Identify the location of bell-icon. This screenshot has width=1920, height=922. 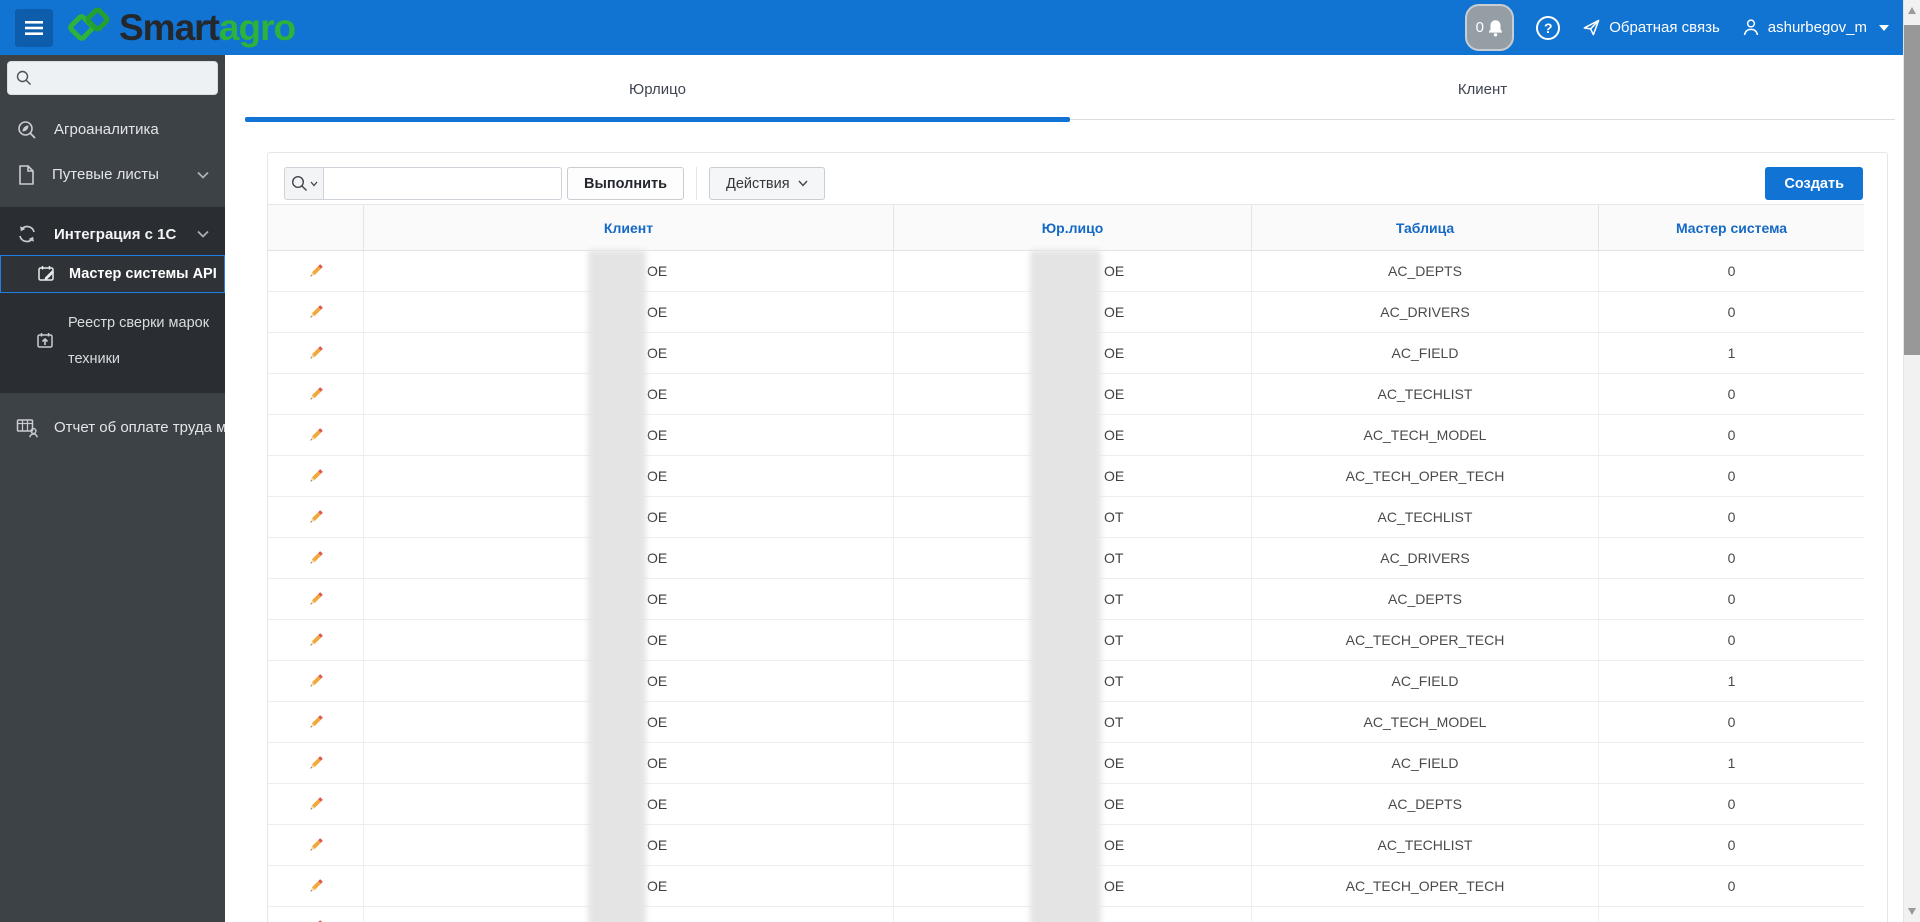
(1495, 28).